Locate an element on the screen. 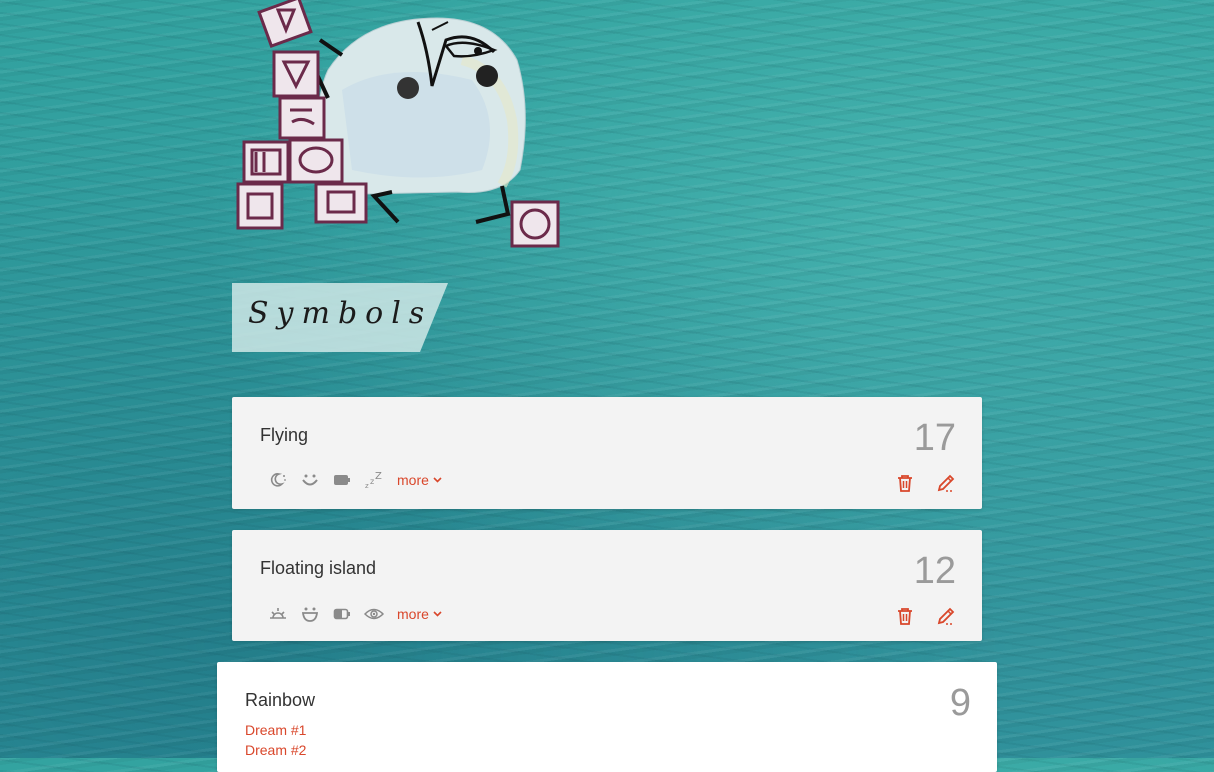  symbol-count: 9 is located at coordinates (960, 703).